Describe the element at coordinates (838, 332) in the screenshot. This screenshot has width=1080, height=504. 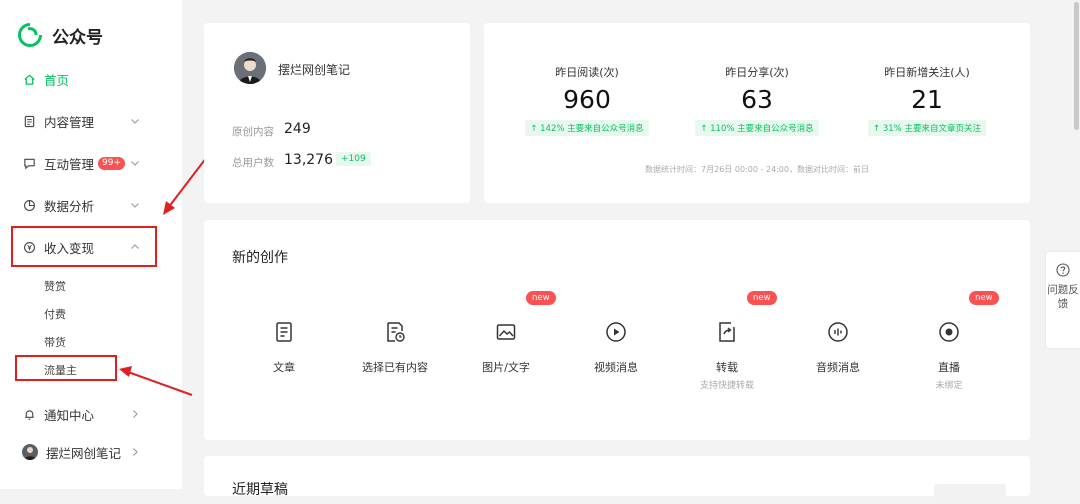
I see `audio-icon` at that location.